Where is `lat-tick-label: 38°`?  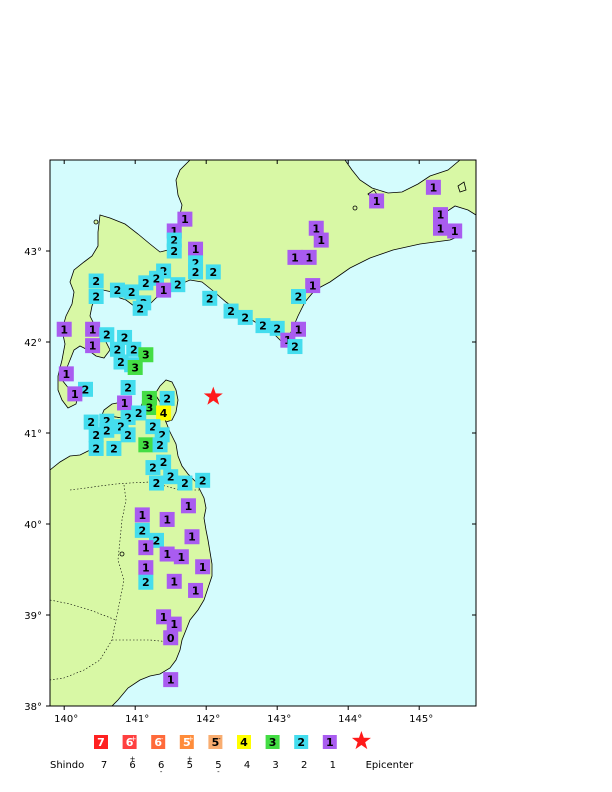
lat-tick-label: 38° is located at coordinates (33, 707).